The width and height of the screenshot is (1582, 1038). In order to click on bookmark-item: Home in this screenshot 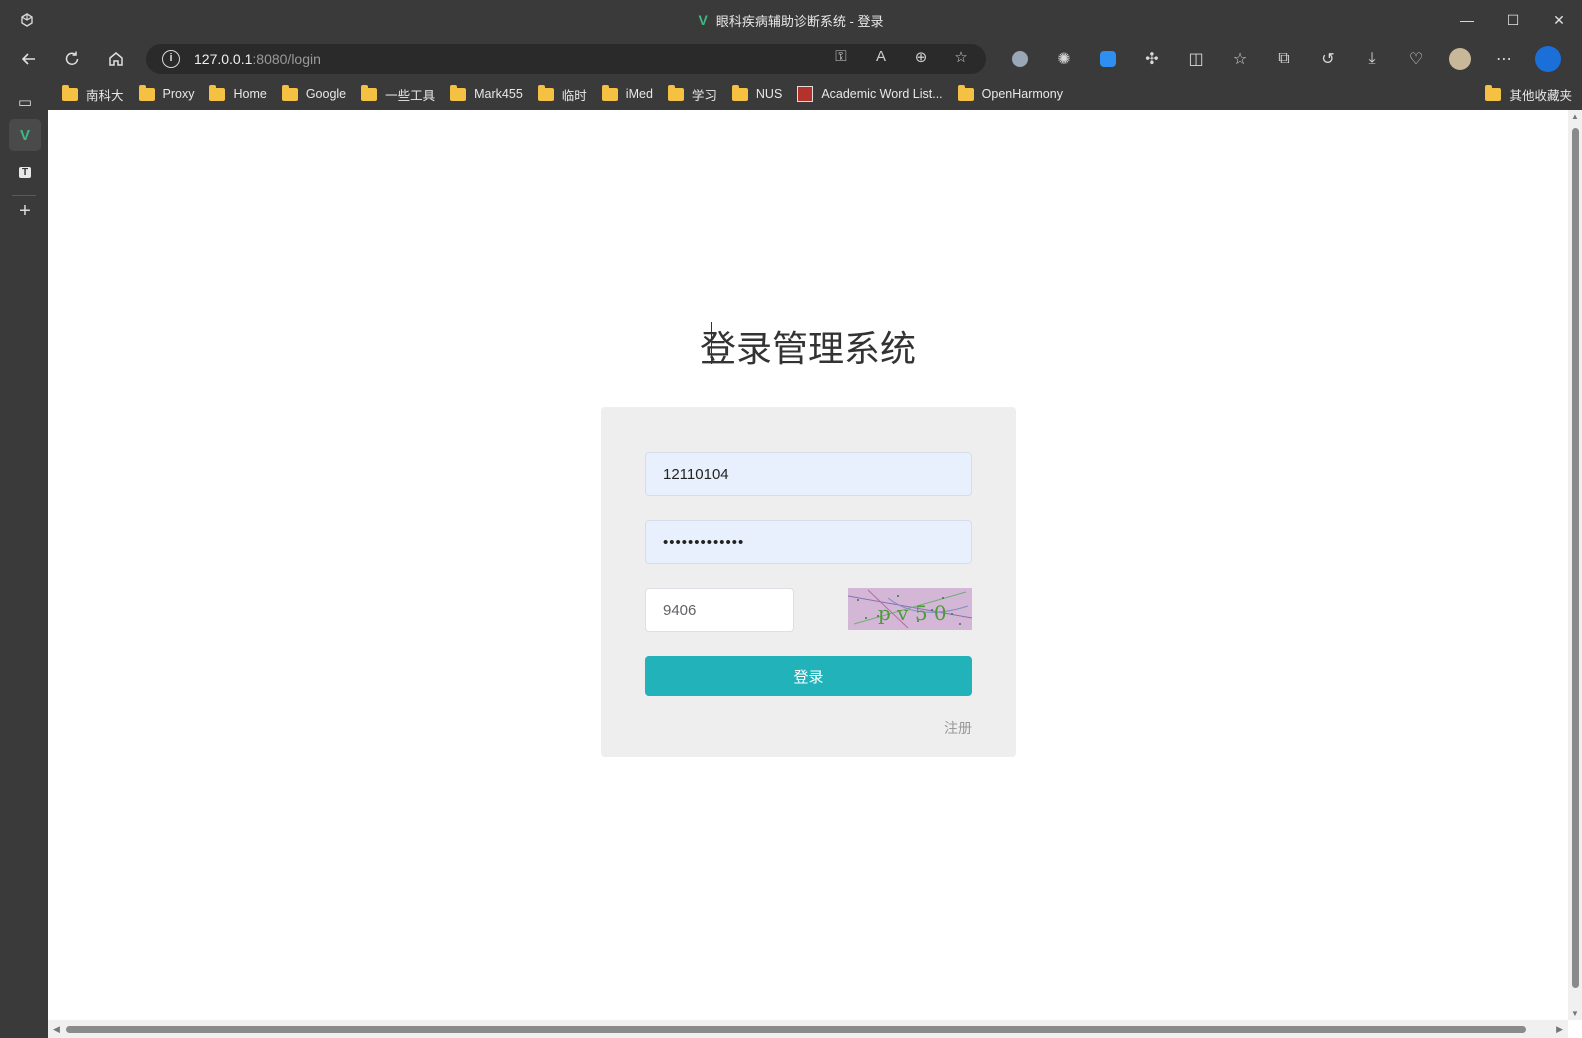, I will do `click(238, 92)`.